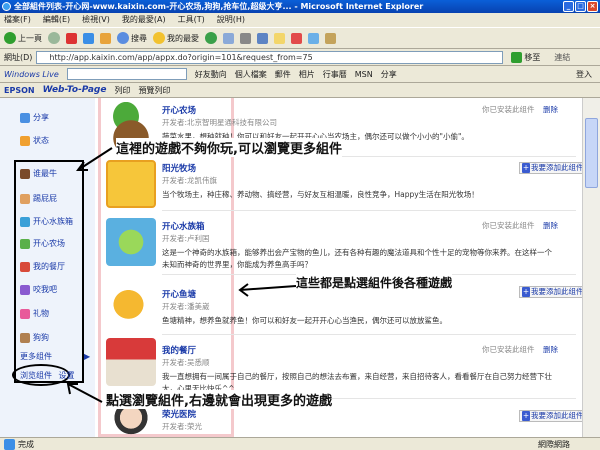 Image resolution: width=600 pixels, height=450 pixels. What do you see at coordinates (268, 288) in the screenshot?
I see `arrow-line-middle` at bounding box center [268, 288].